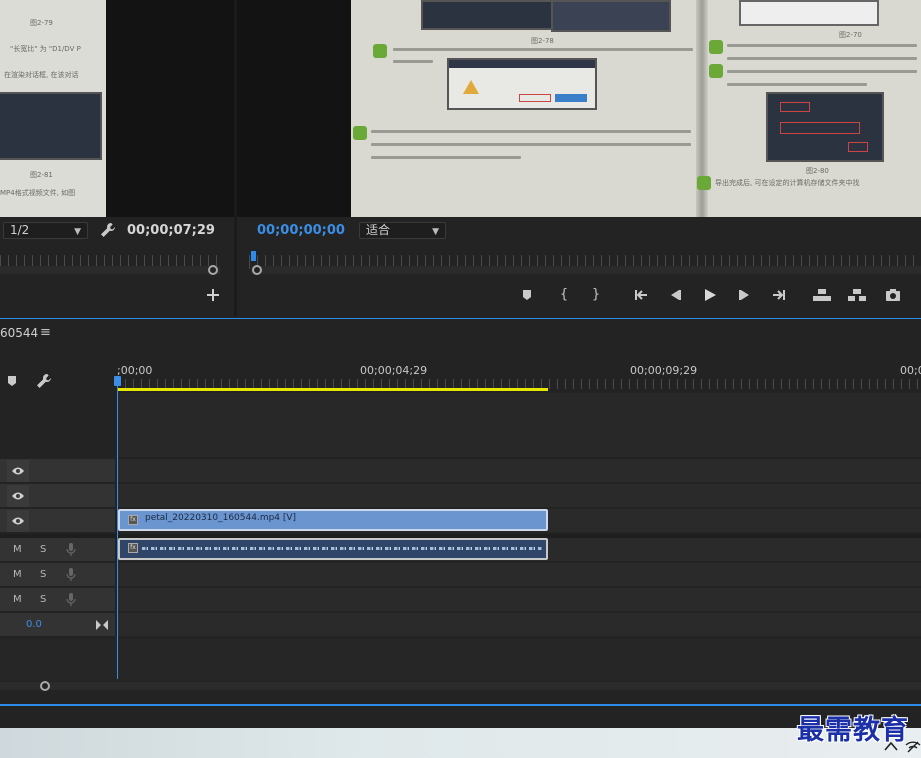 This screenshot has height=758, width=921. I want to click on export-dialog-image, so click(825, 127).